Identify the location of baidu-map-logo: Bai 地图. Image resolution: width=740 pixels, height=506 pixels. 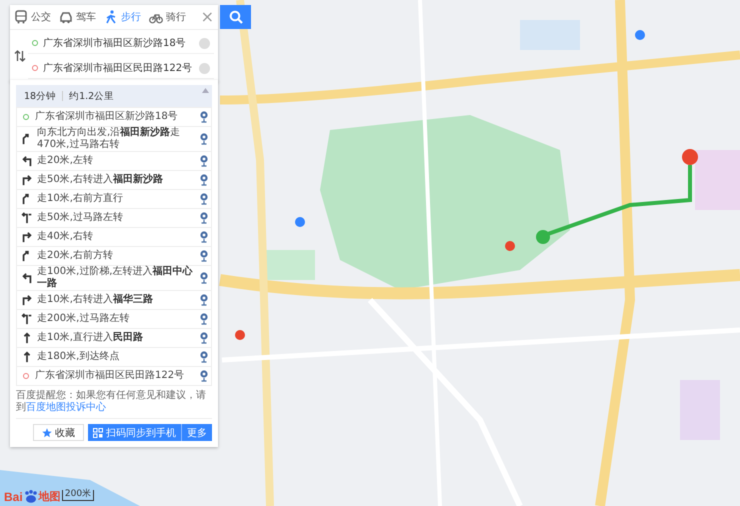
(32, 496).